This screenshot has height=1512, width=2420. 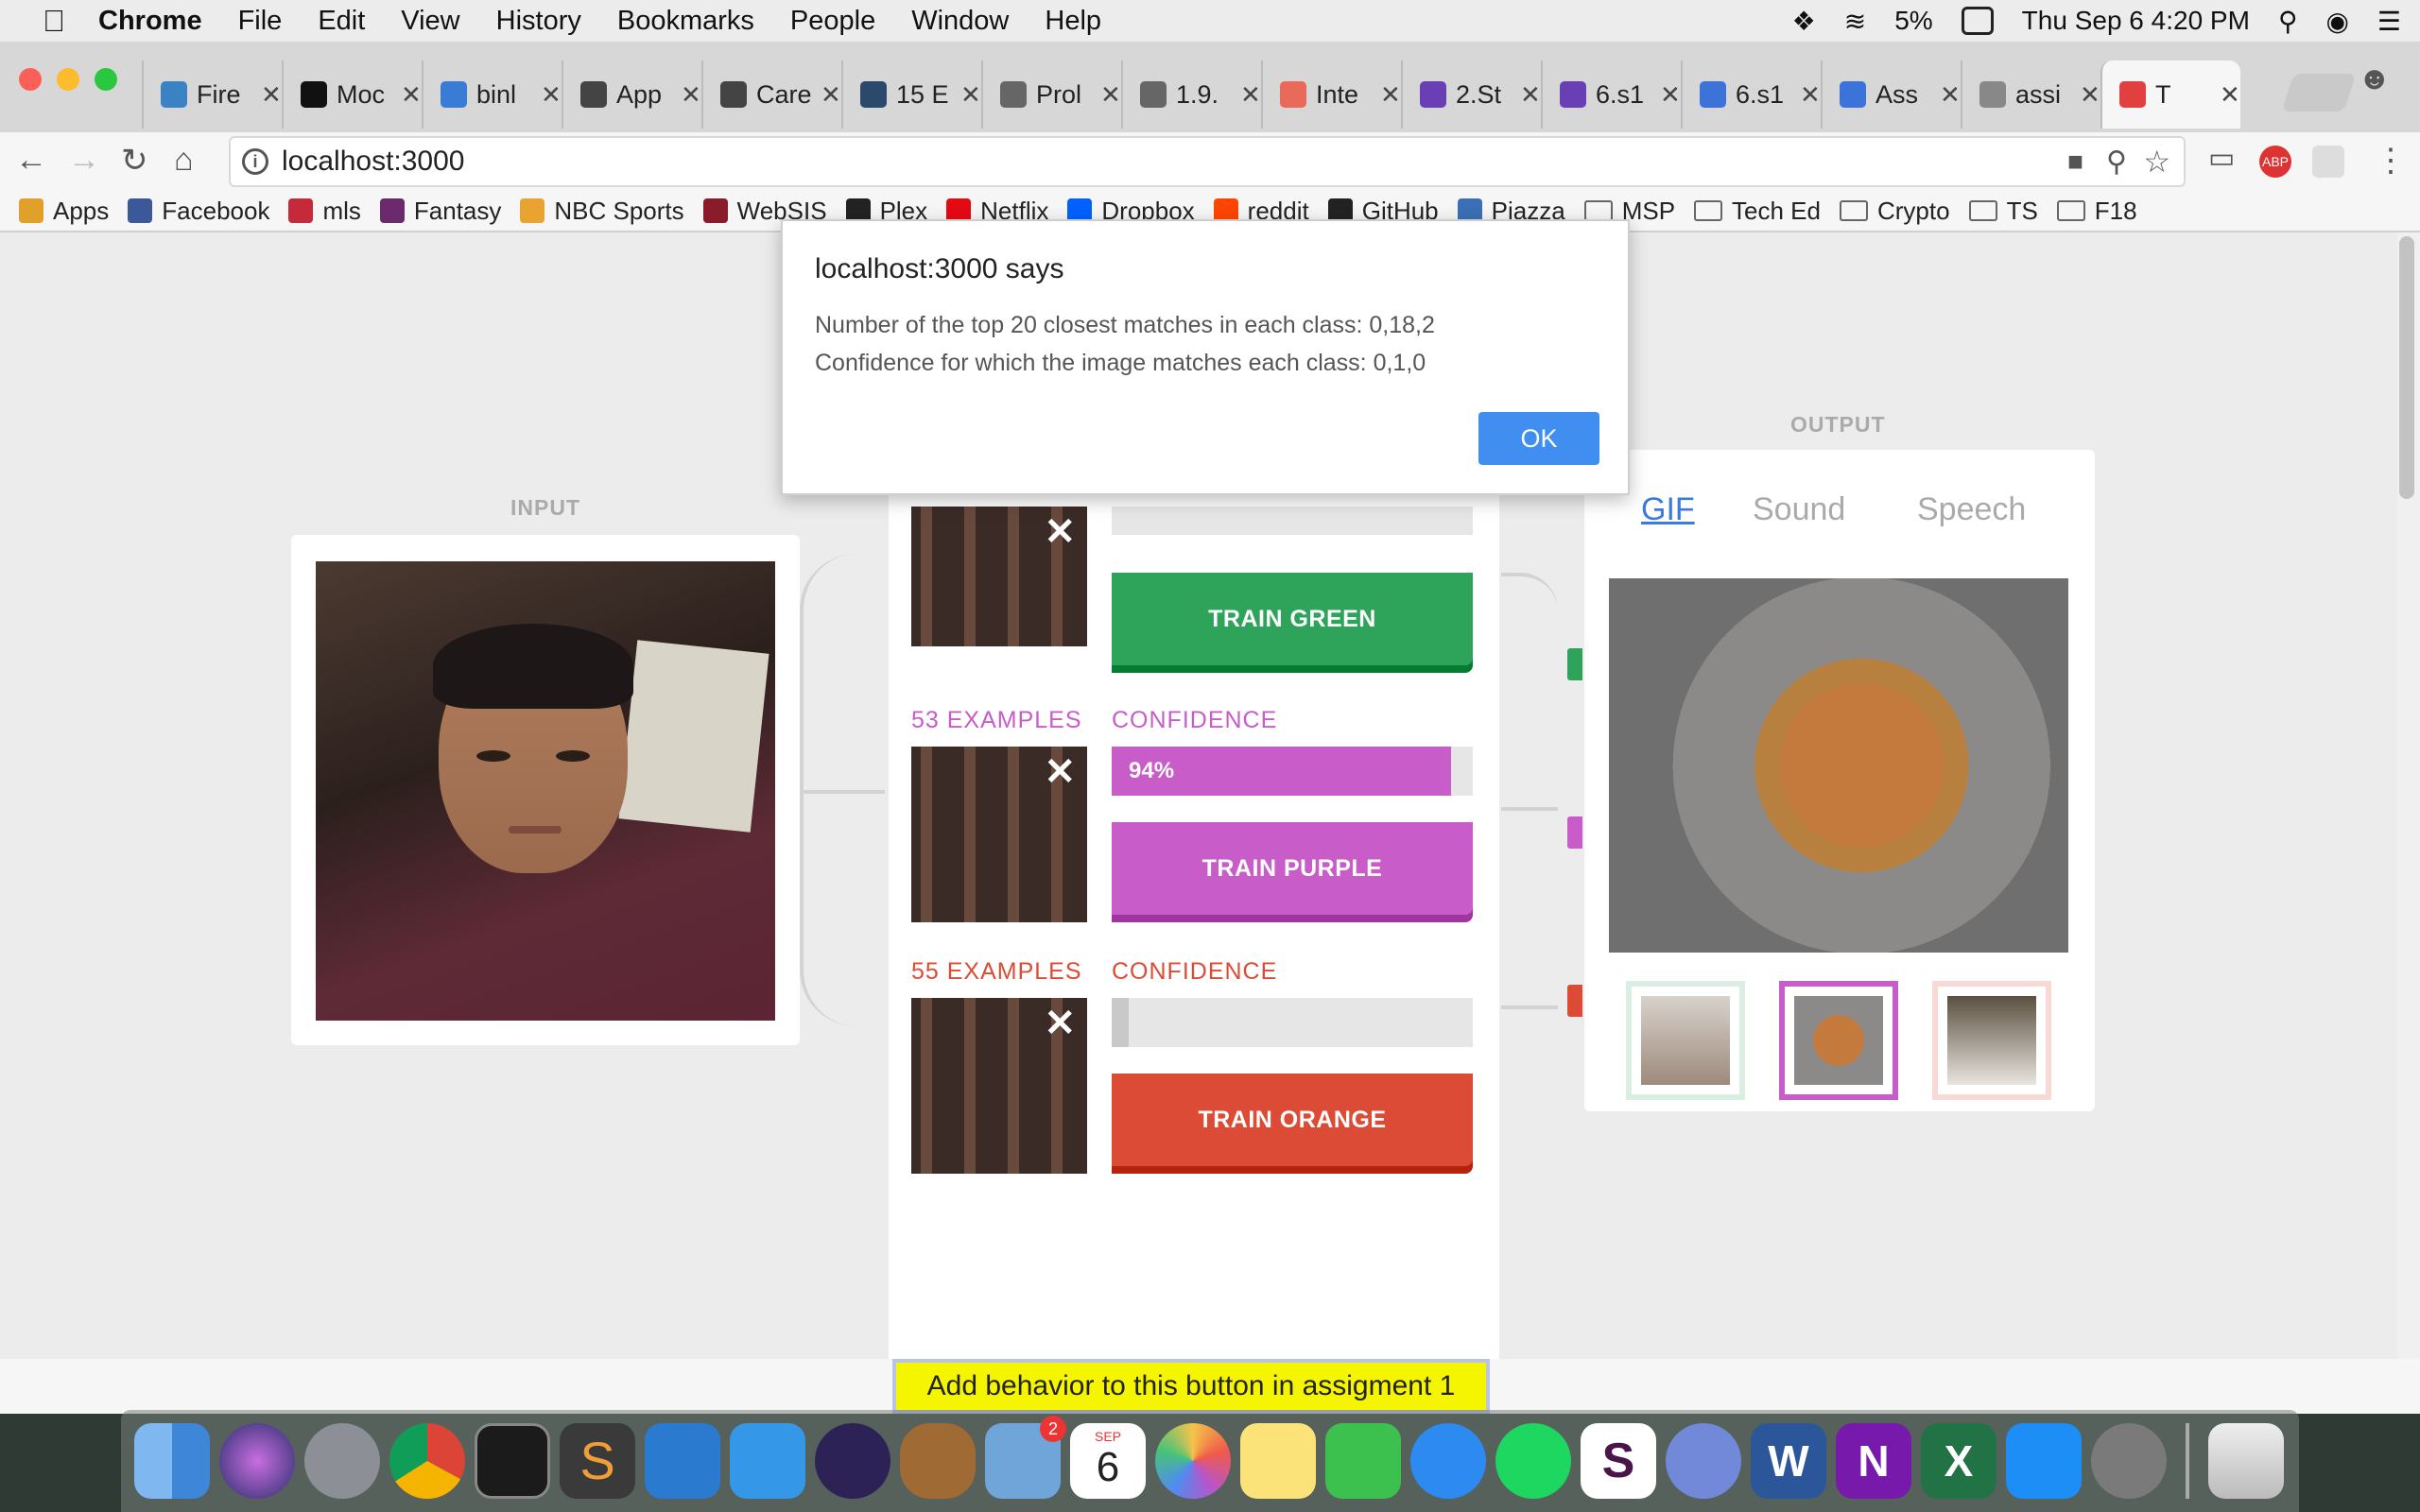 What do you see at coordinates (342, 1461) in the screenshot?
I see `launchpad-icon` at bounding box center [342, 1461].